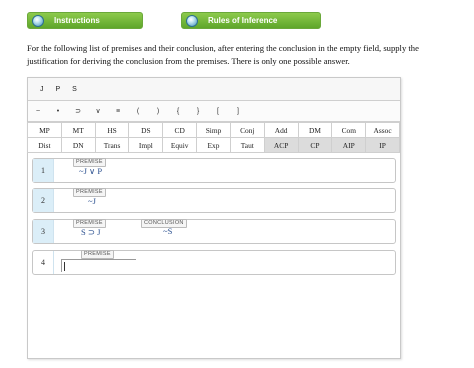  What do you see at coordinates (214, 170) in the screenshot?
I see `proof-line-1: 1 PREMISE ~J ∨ P` at bounding box center [214, 170].